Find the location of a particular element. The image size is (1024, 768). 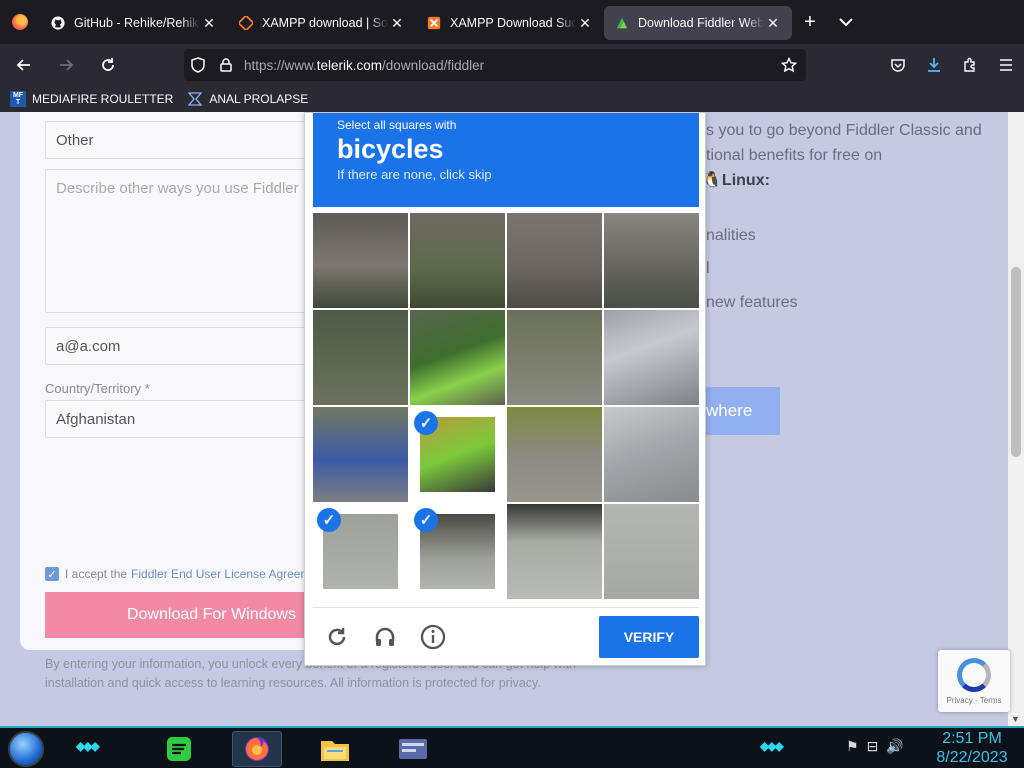

flag-icon: ⚑ is located at coordinates (852, 746).